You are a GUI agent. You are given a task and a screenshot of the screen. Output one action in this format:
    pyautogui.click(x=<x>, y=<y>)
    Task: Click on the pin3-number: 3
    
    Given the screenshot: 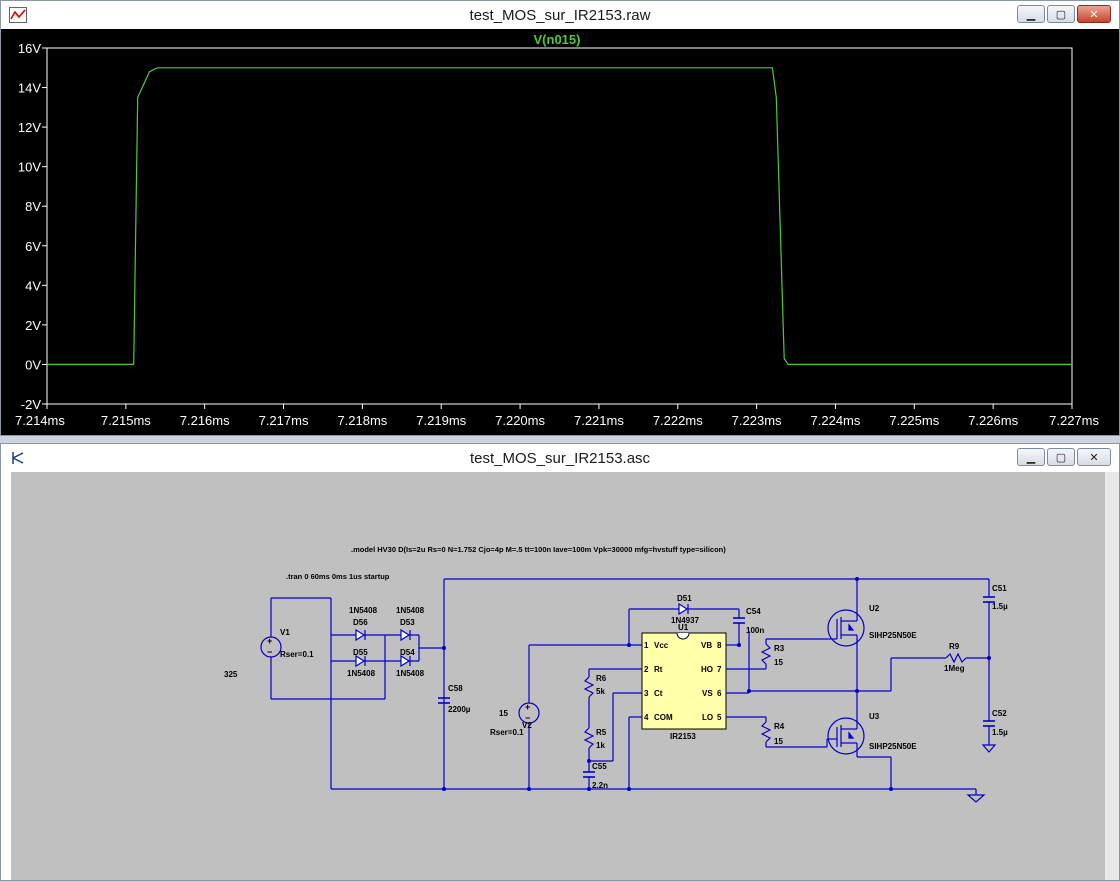 What is the action you would take?
    pyautogui.click(x=646, y=693)
    